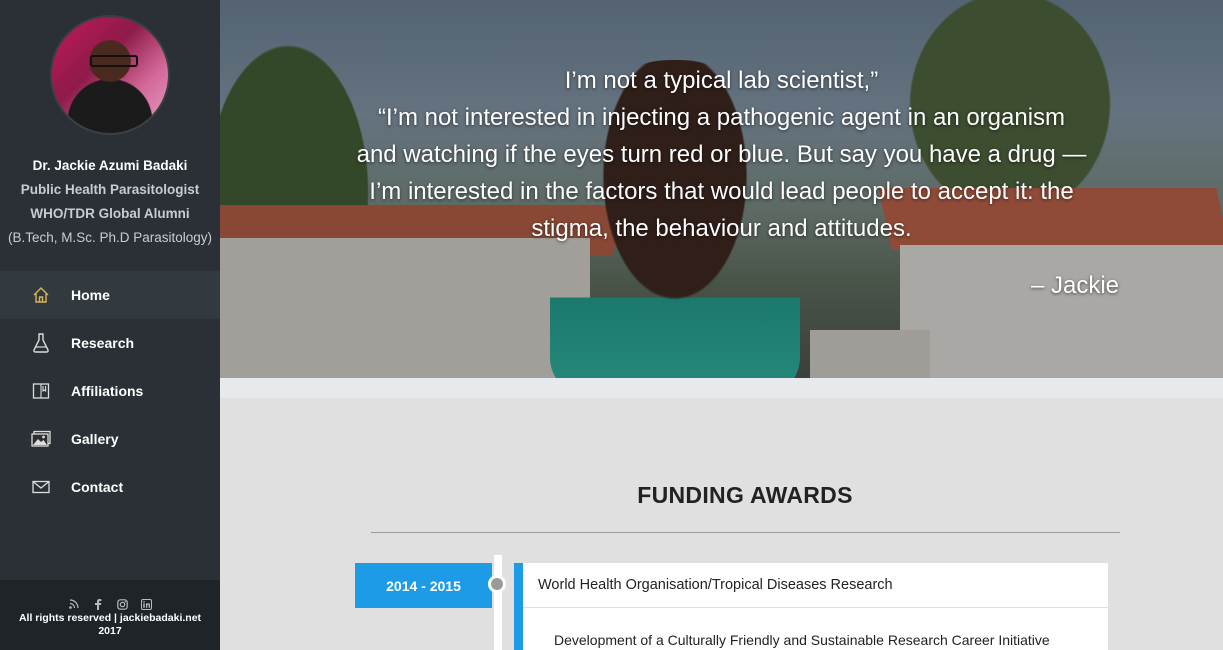  I want to click on nav-item-affiliations: Affiliations, so click(110, 391).